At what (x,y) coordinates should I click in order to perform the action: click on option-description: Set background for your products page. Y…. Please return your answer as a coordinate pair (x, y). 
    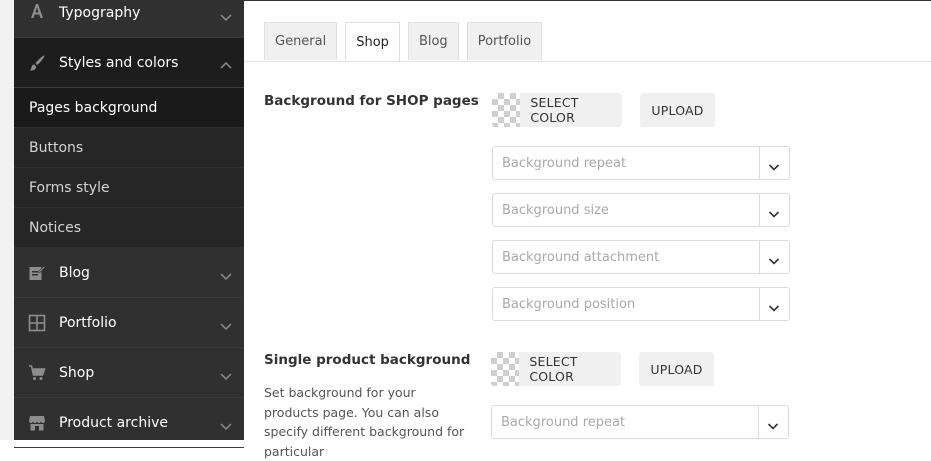
    Looking at the image, I should click on (364, 422).